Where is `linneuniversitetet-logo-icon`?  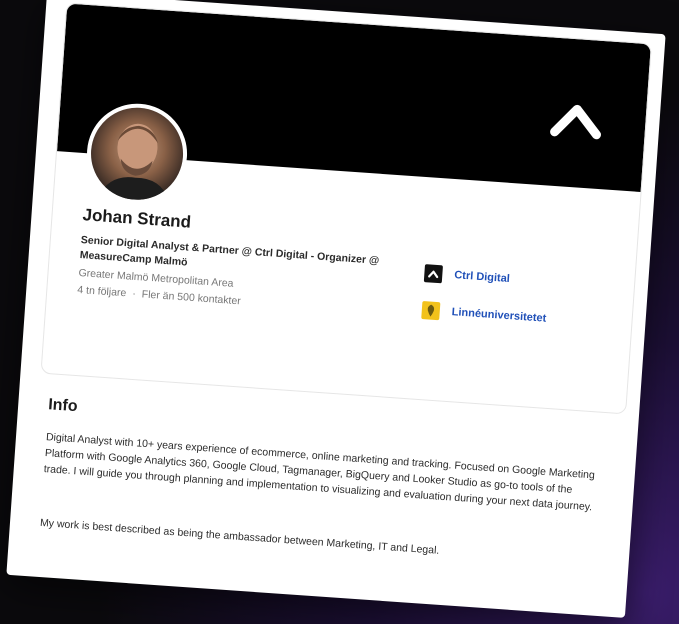 linneuniversitetet-logo-icon is located at coordinates (431, 311).